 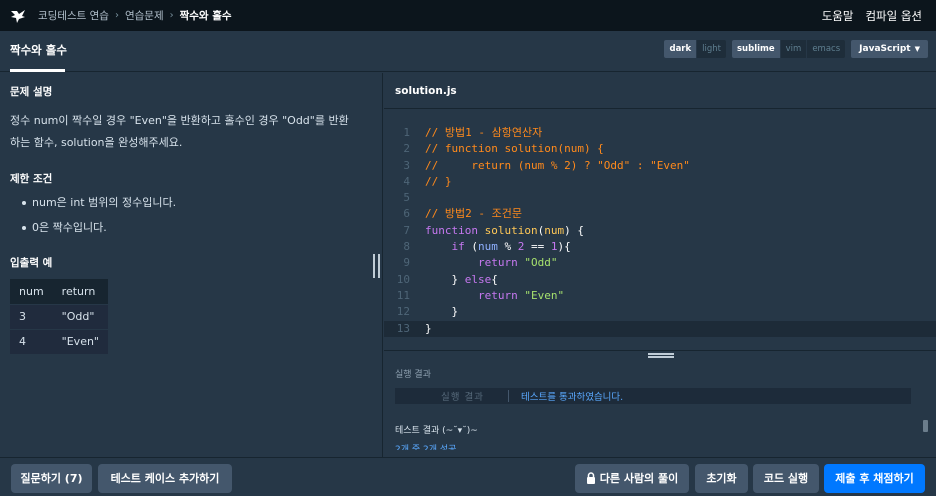 What do you see at coordinates (874, 478) in the screenshot?
I see `submit-button: 제출 후 채점하기` at bounding box center [874, 478].